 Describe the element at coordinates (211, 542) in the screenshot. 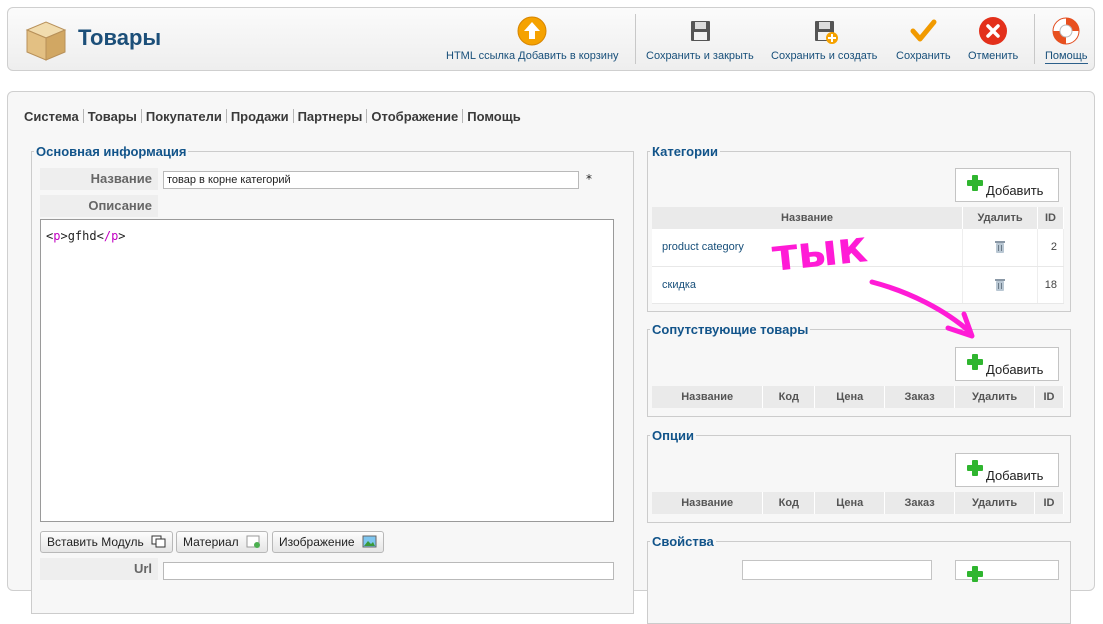

I see `material-label: Материал` at that location.